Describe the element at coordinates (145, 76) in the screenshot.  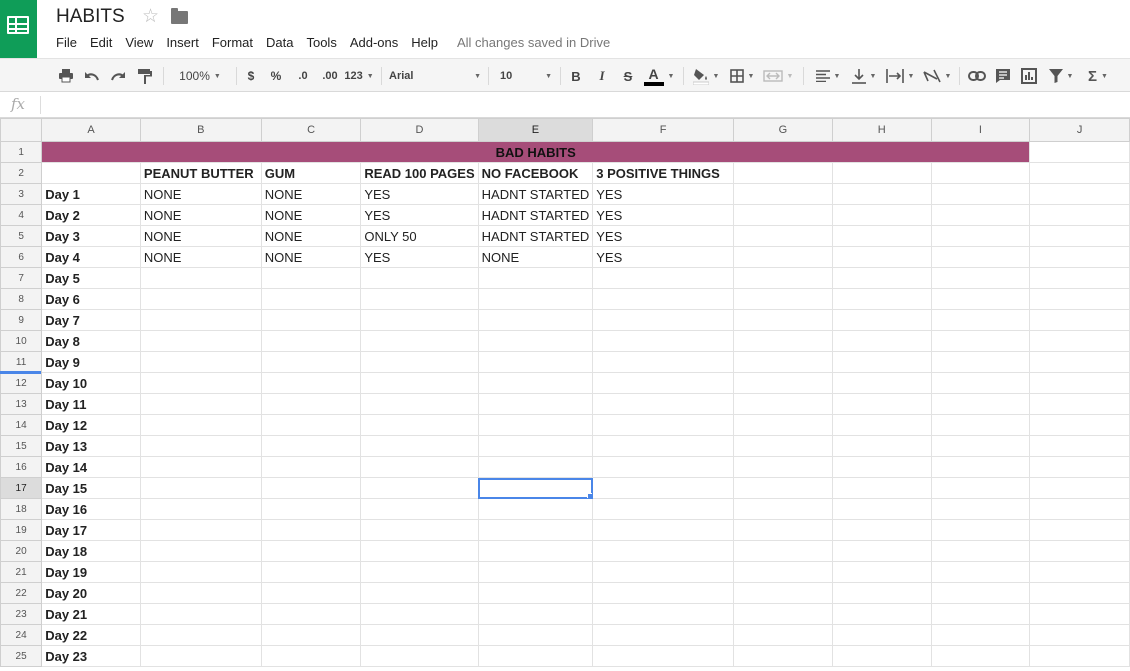
I see `paint-format-icon` at that location.